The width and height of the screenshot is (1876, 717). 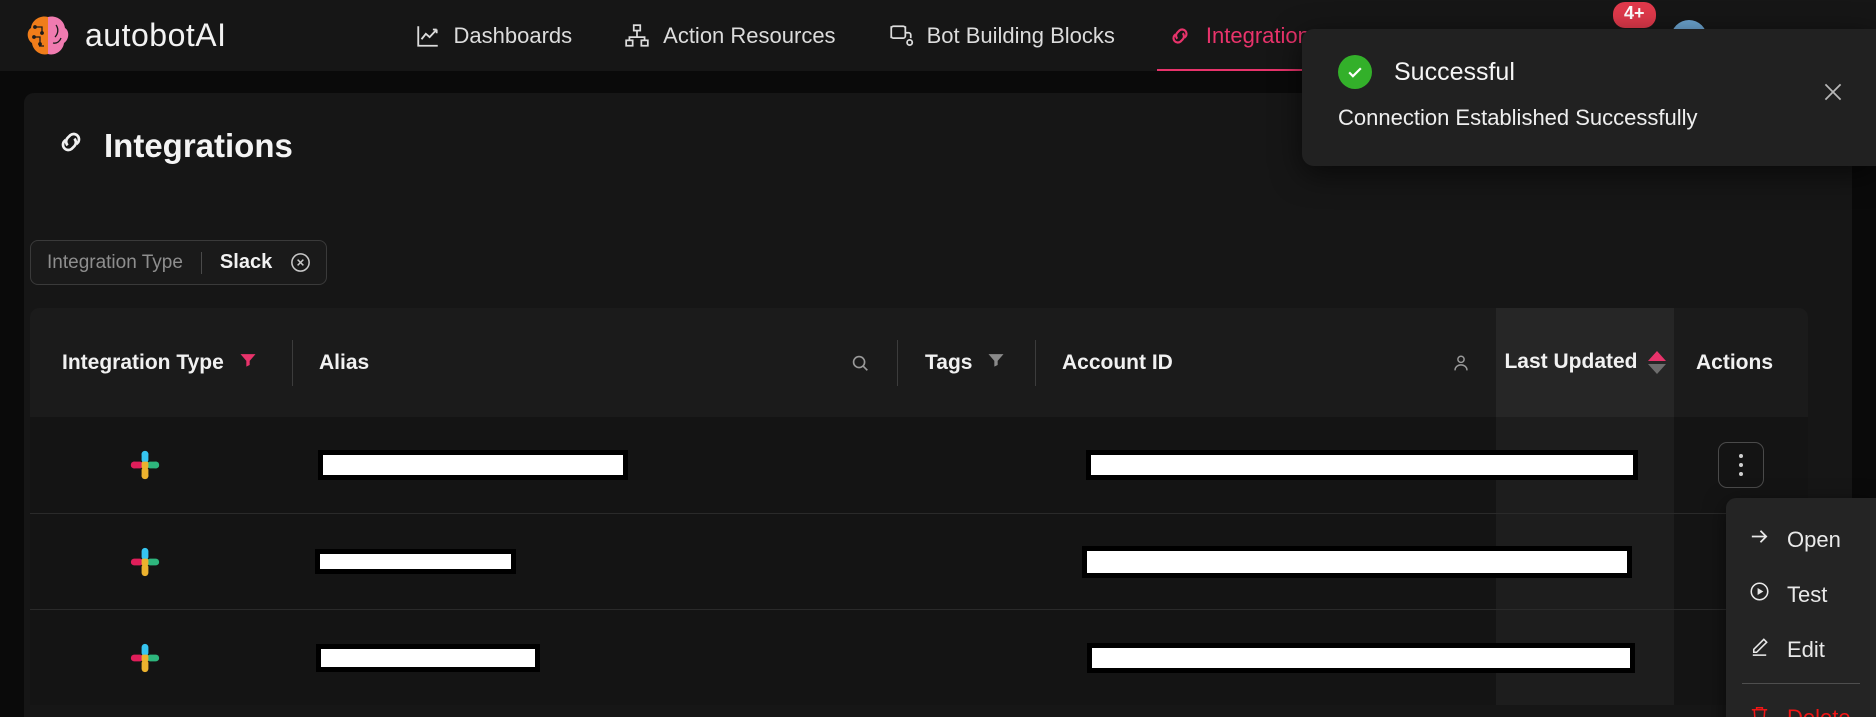 What do you see at coordinates (637, 36) in the screenshot?
I see `sitemap-icon` at bounding box center [637, 36].